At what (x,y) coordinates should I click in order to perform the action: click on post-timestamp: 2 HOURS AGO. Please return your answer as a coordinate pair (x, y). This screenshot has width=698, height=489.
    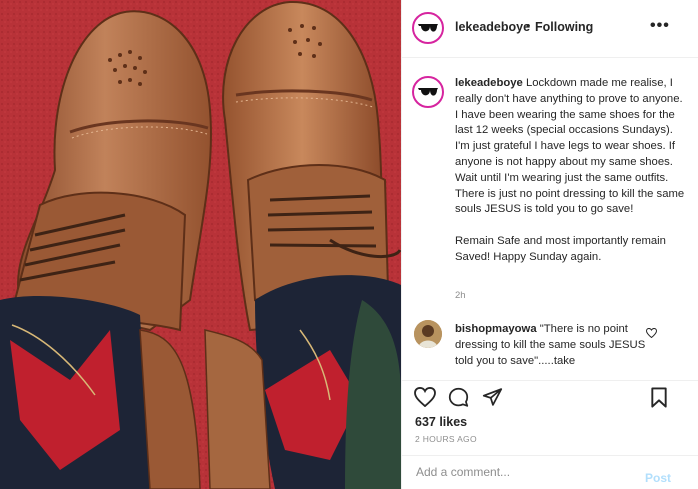
    Looking at the image, I should click on (446, 439).